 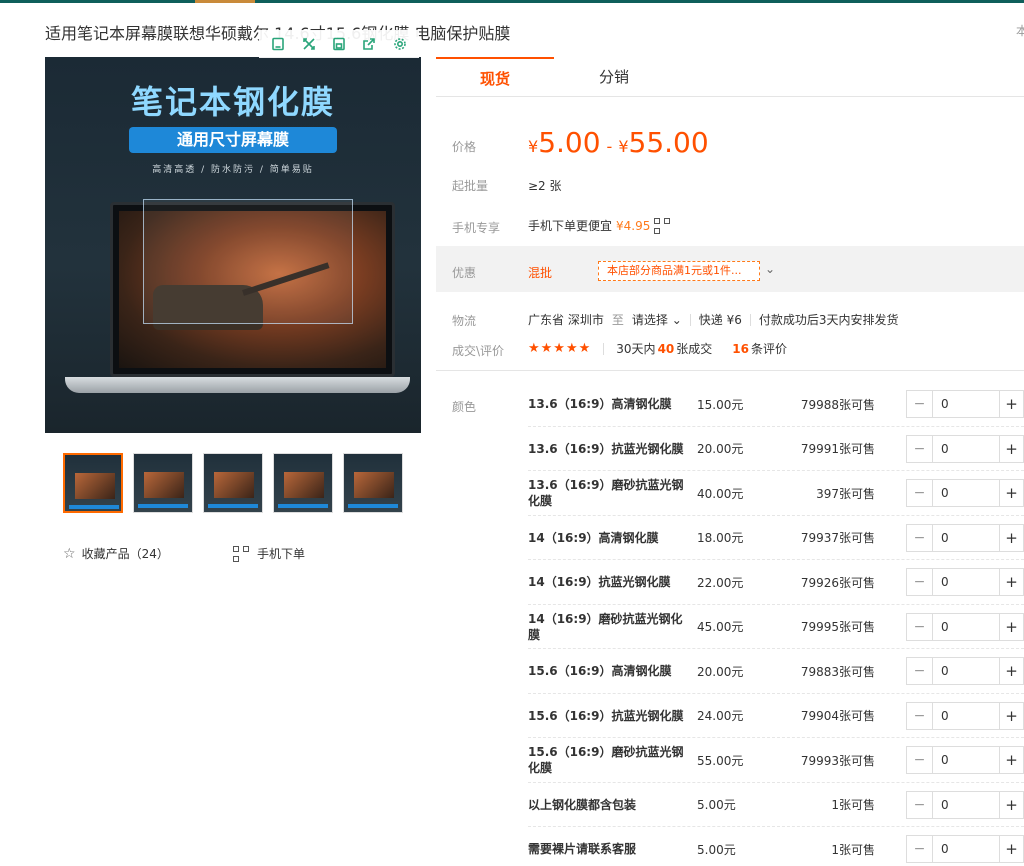 I want to click on variant-stock: 79926张可售, so click(x=837, y=582).